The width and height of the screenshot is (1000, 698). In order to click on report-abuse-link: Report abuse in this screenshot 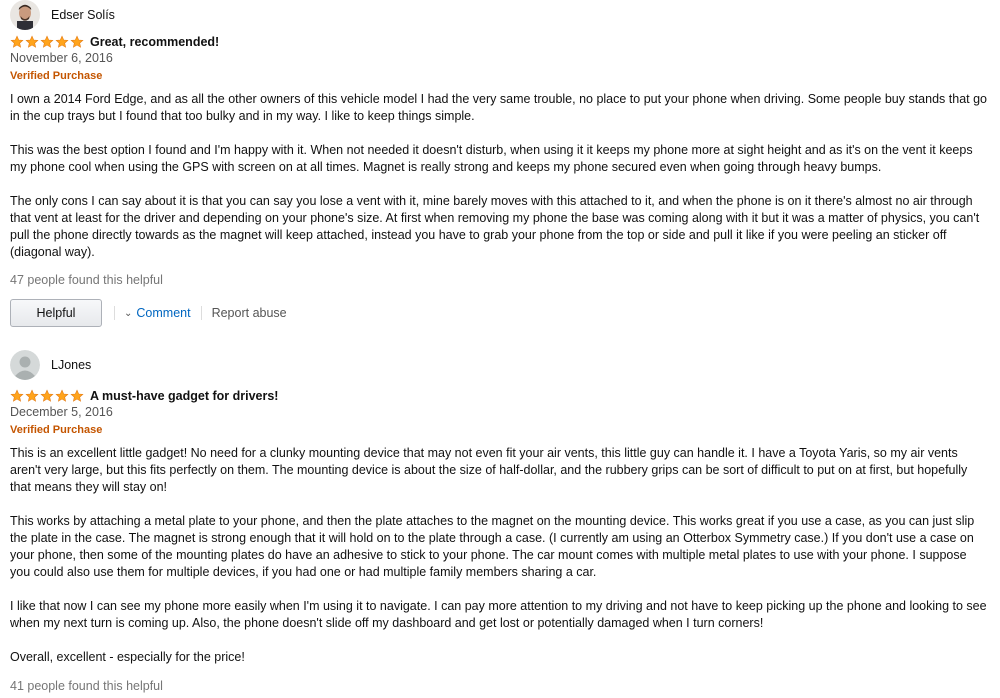, I will do `click(249, 313)`.